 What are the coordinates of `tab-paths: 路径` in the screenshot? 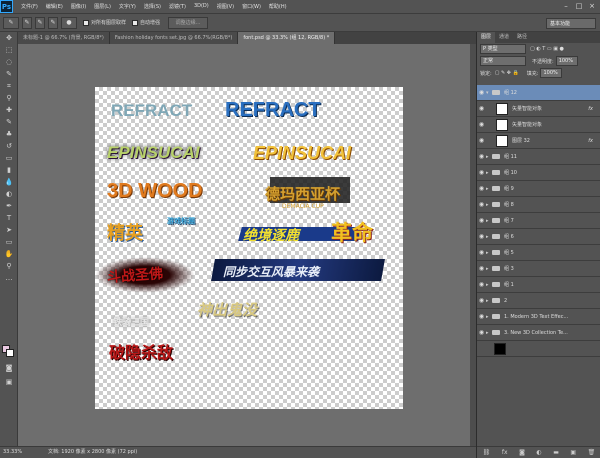 It's located at (522, 37).